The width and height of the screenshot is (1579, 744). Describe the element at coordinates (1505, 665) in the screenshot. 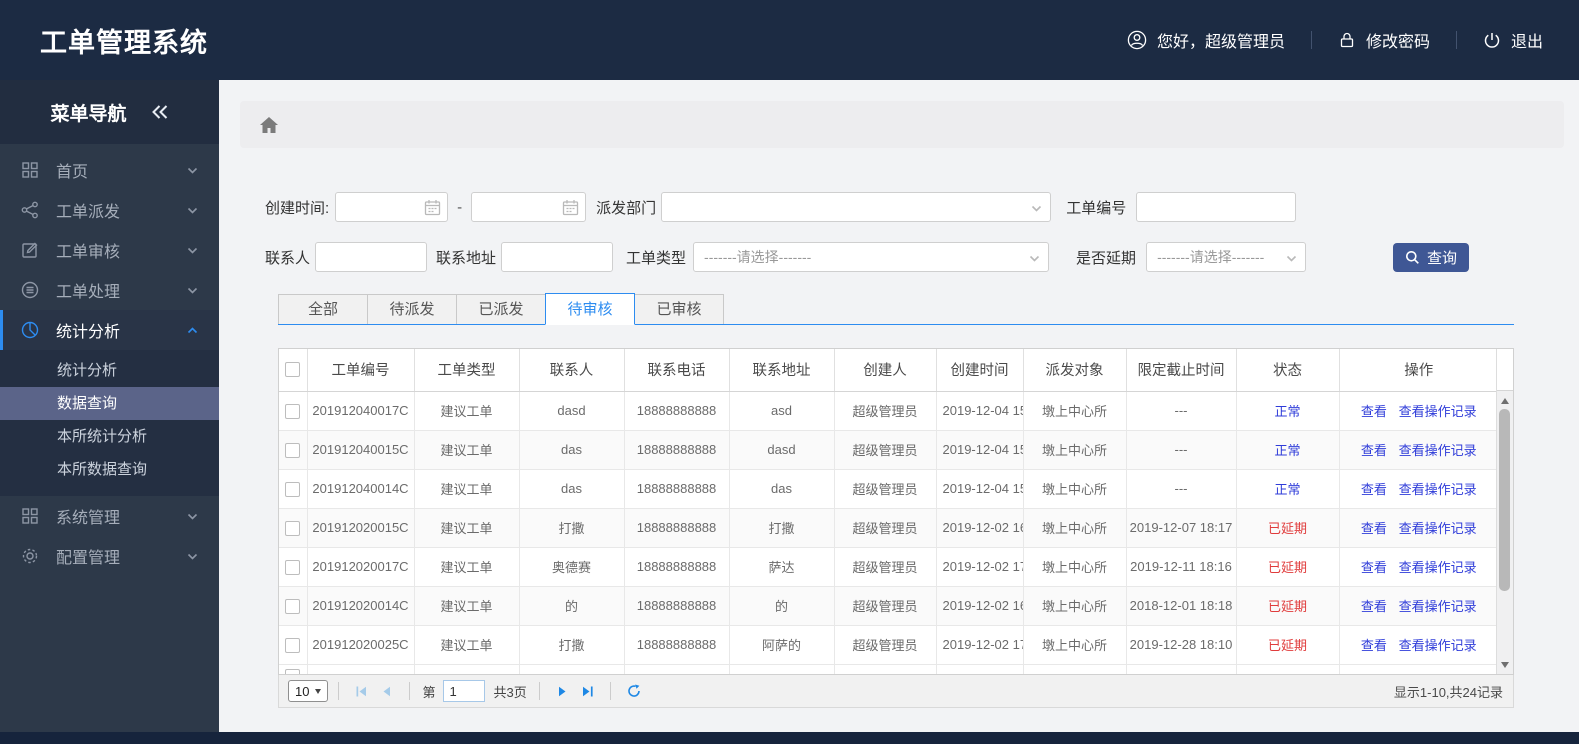

I see `scroll-down-arrow` at that location.